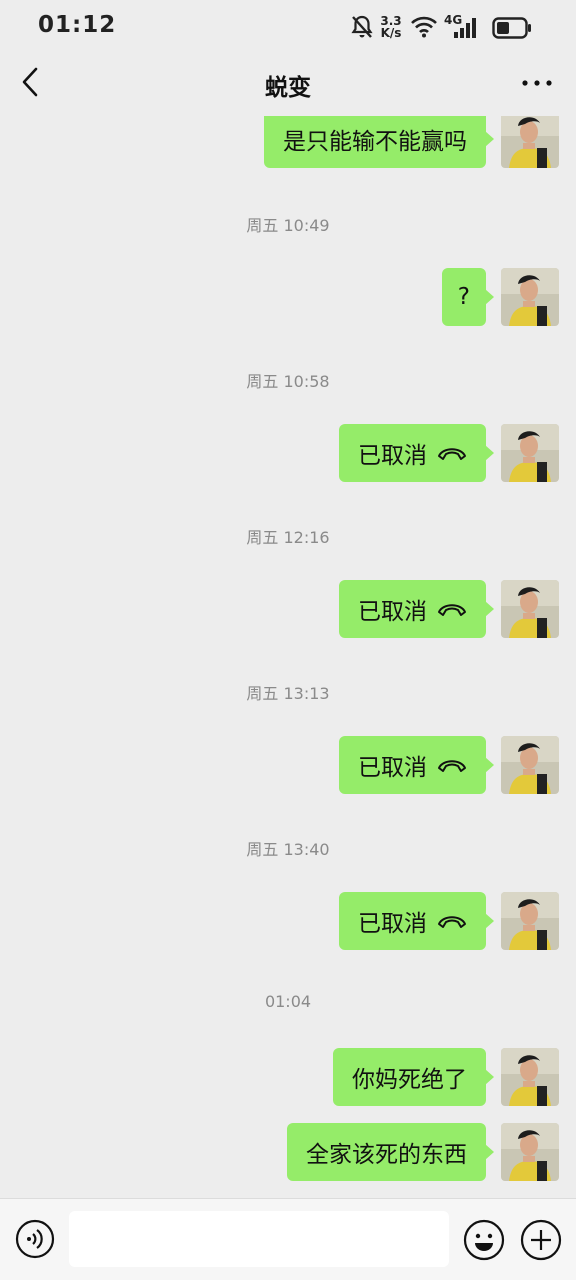 Image resolution: width=576 pixels, height=1280 pixels. Describe the element at coordinates (288, 1077) in the screenshot. I see `message-row: 你妈死绝了` at that location.